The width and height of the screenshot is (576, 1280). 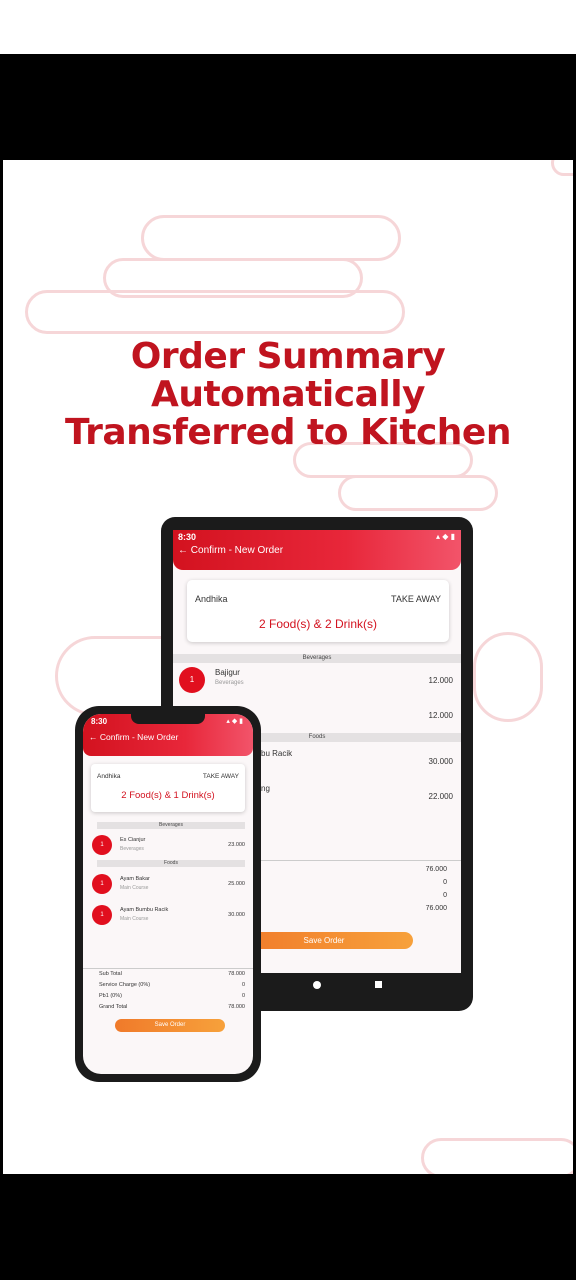 What do you see at coordinates (144, 910) in the screenshot?
I see `item-name: Ayam Bumbu Racik` at bounding box center [144, 910].